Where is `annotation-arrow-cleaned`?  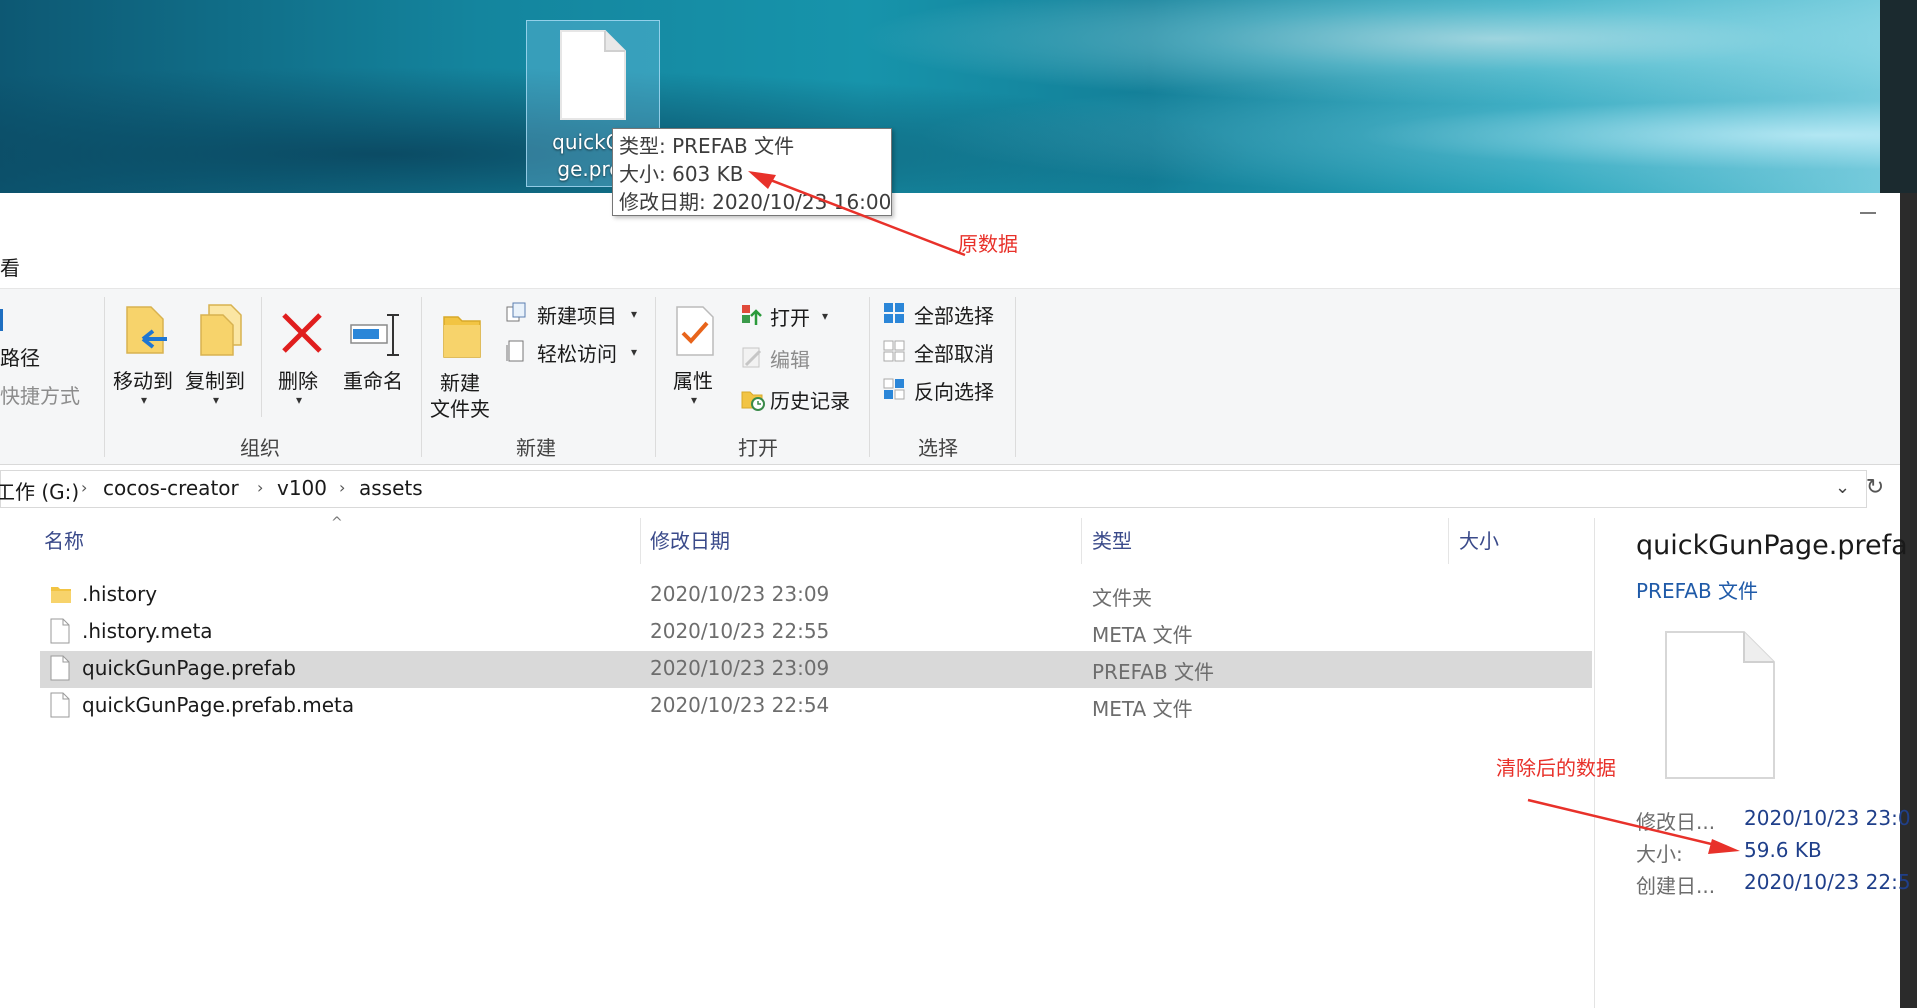 annotation-arrow-cleaned is located at coordinates (1633, 826).